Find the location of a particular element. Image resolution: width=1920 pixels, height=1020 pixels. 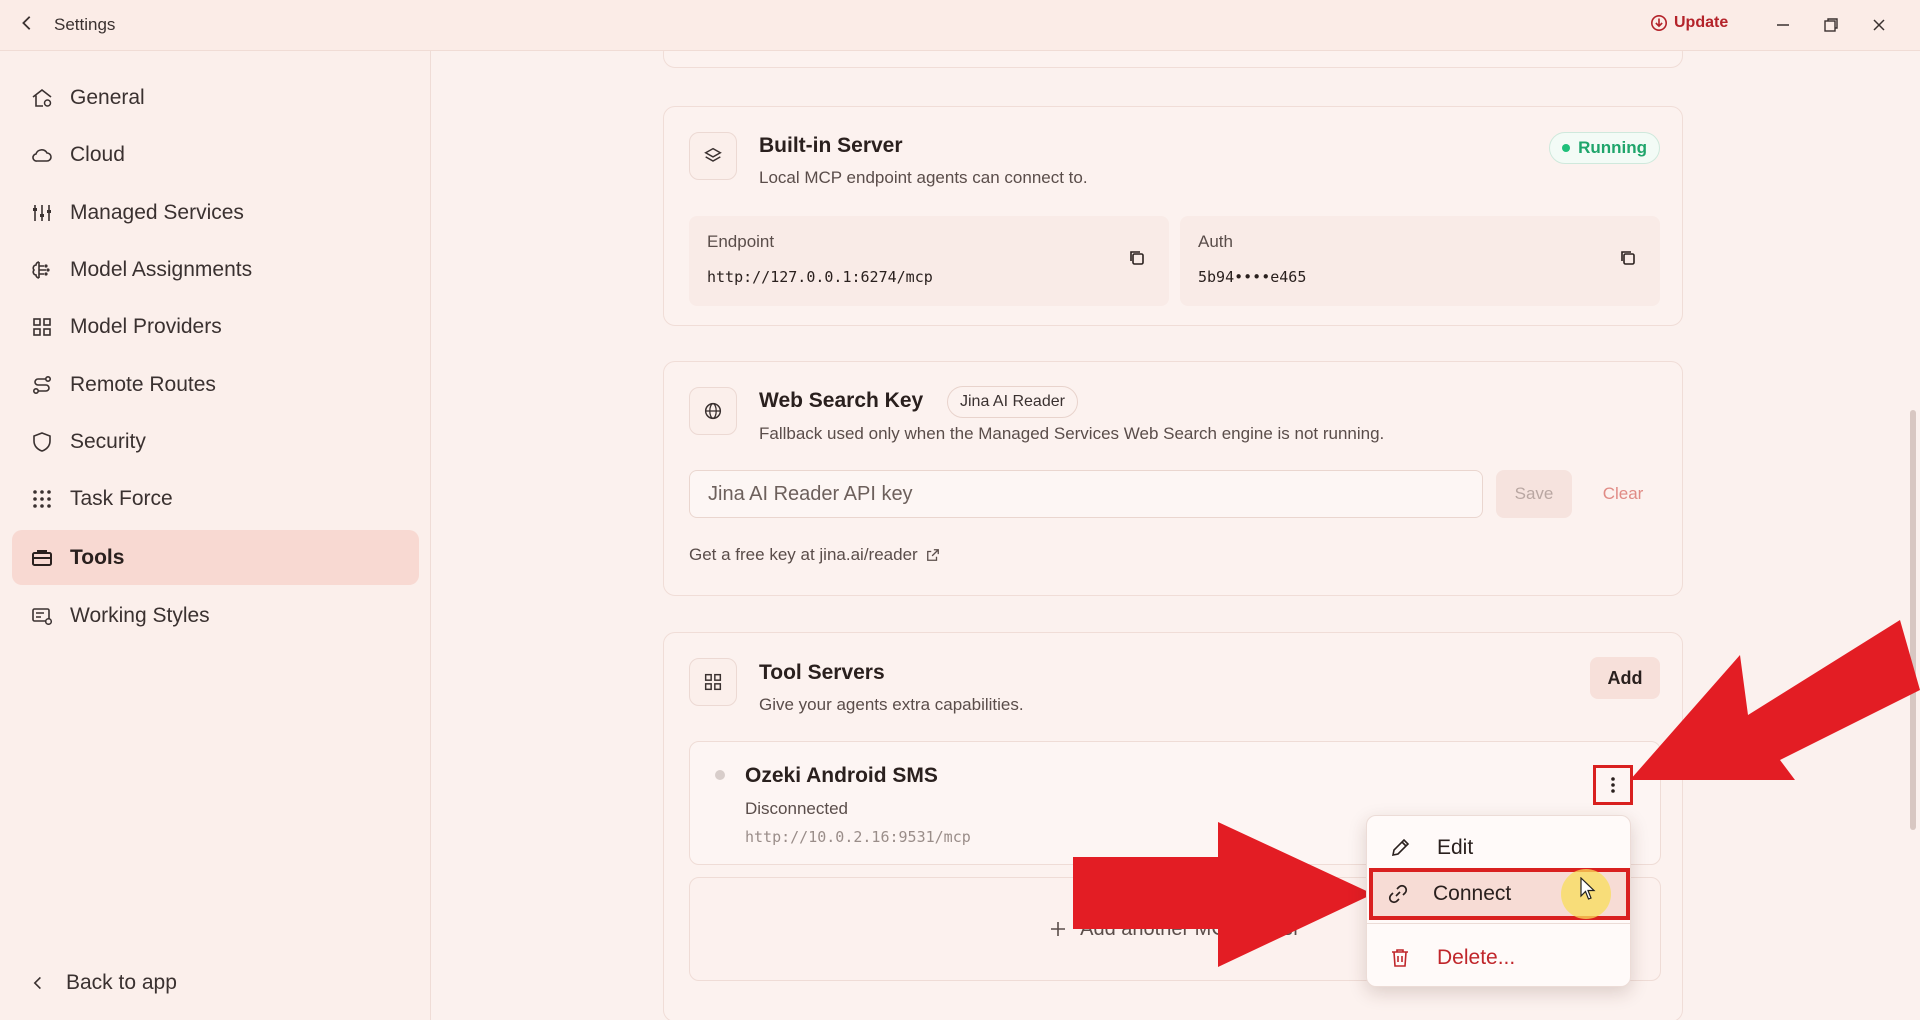

menu-item-label: Edit is located at coordinates (1455, 847).